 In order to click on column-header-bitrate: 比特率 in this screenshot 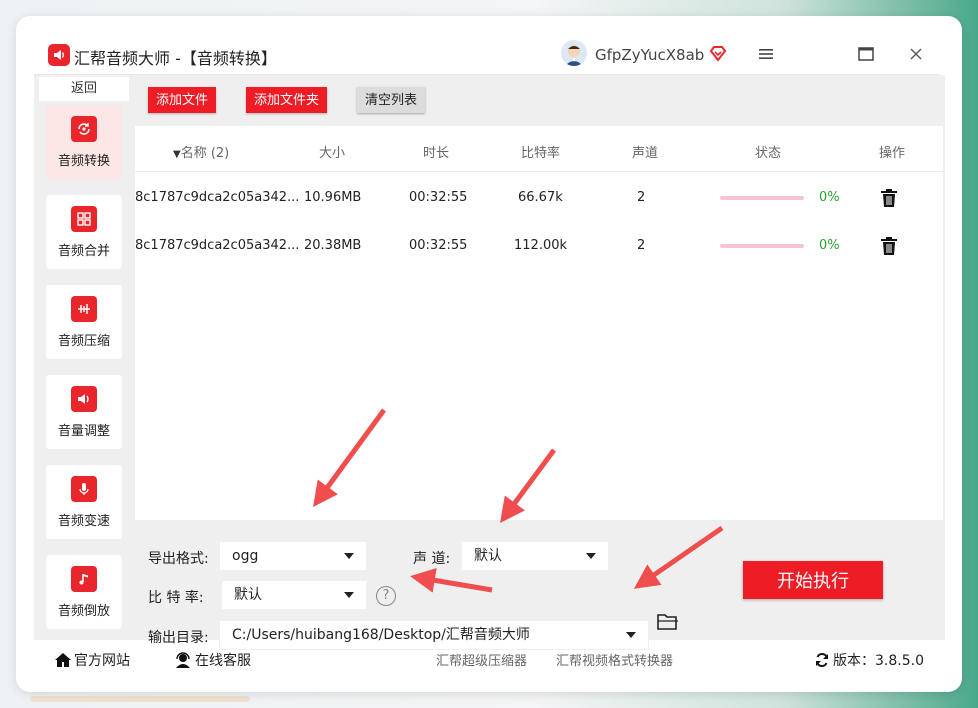, I will do `click(540, 151)`.